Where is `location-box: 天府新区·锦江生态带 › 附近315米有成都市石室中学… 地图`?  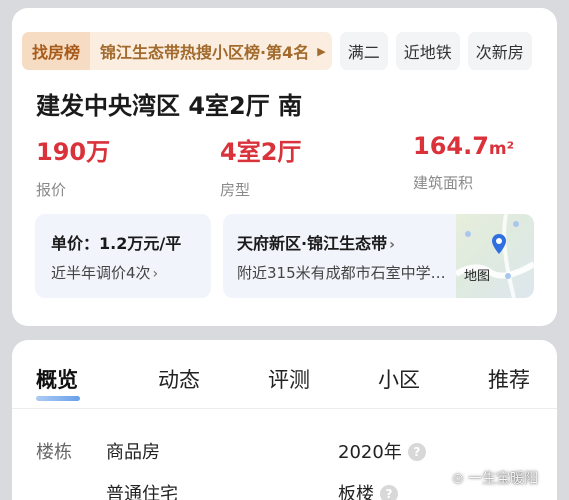 location-box: 天府新区·锦江生态带 › 附近315米有成都市石室中学… 地图 is located at coordinates (378, 256).